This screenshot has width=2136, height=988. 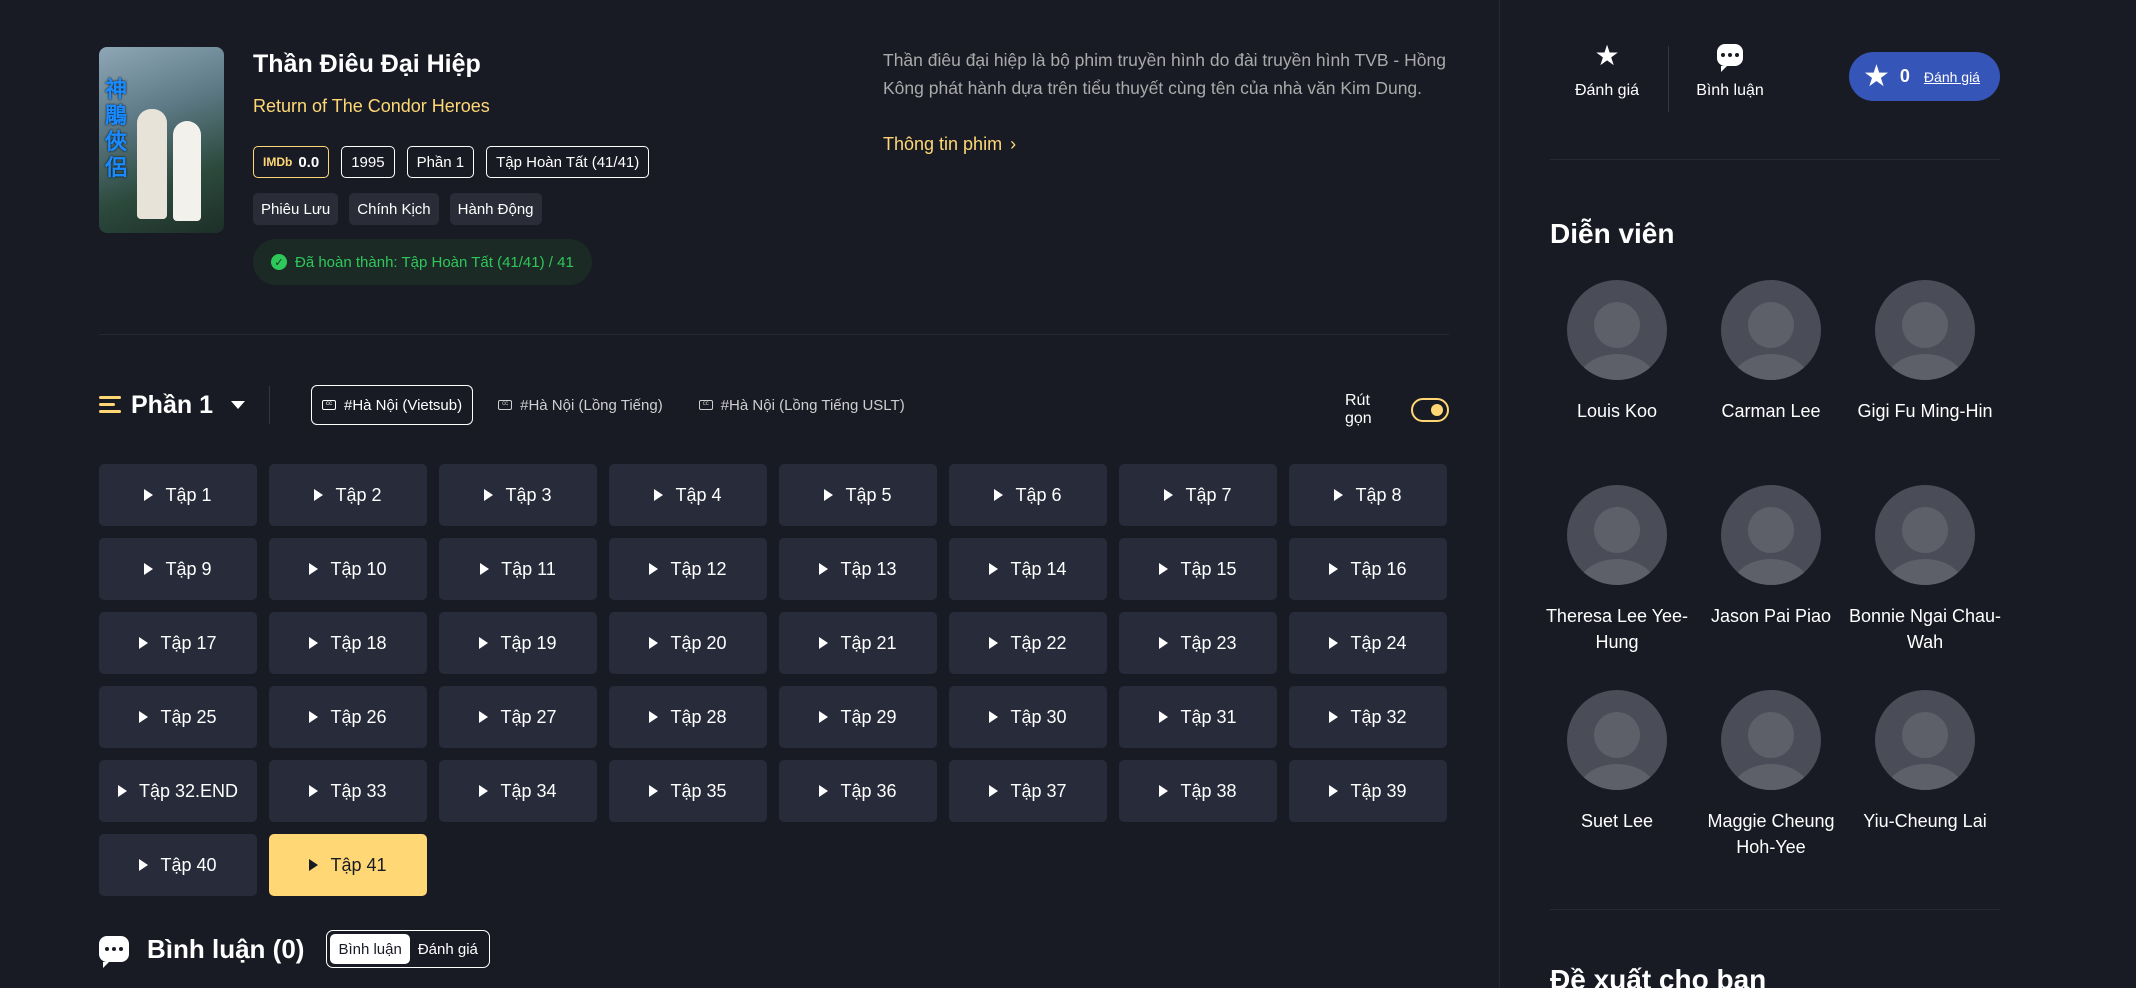 What do you see at coordinates (178, 569) in the screenshot?
I see `episode-button: Tập 9` at bounding box center [178, 569].